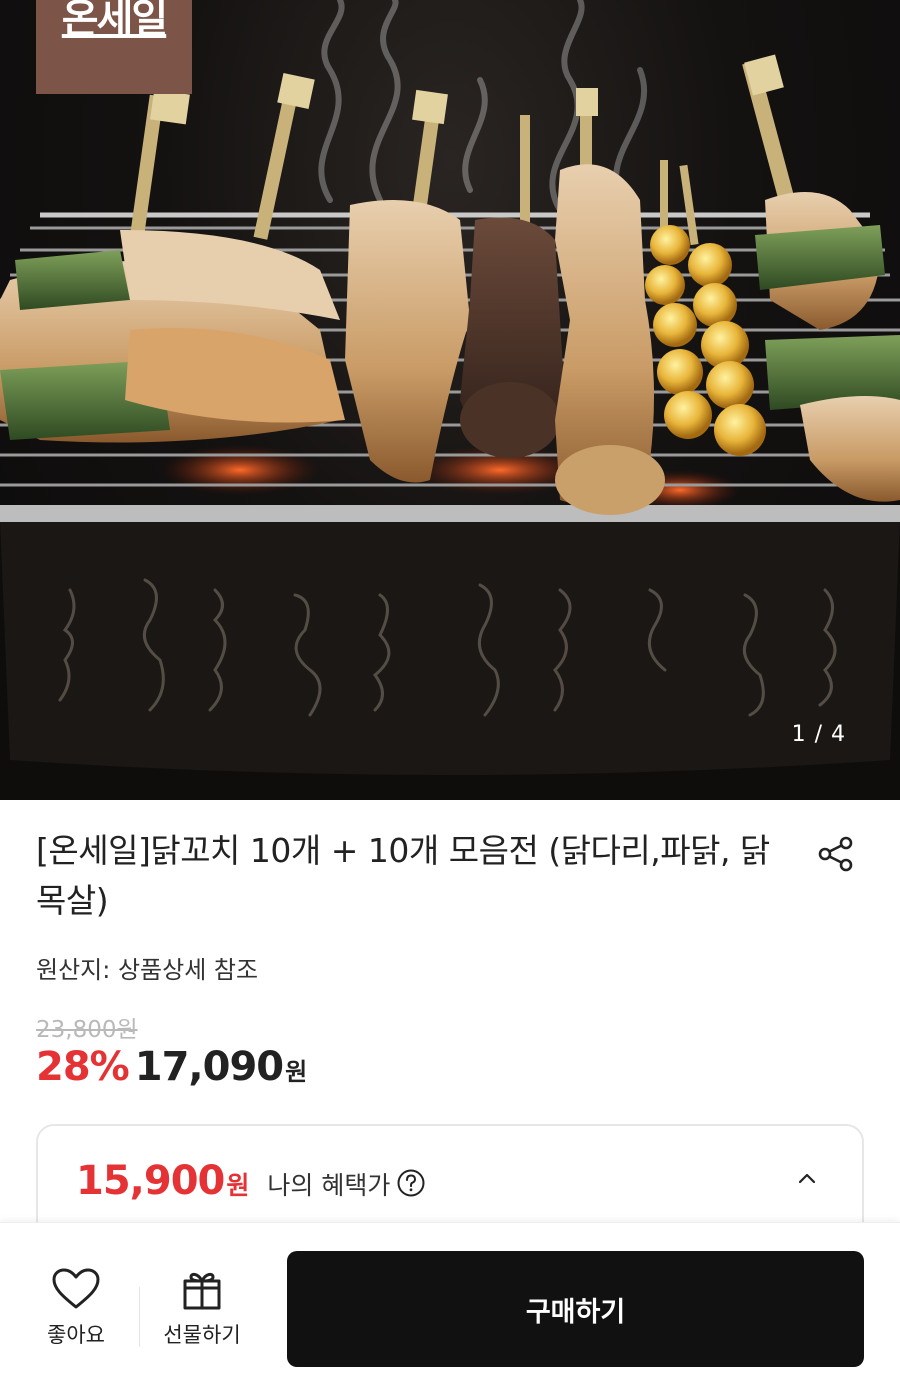  I want to click on like-button: 좋아요, so click(76, 1308).